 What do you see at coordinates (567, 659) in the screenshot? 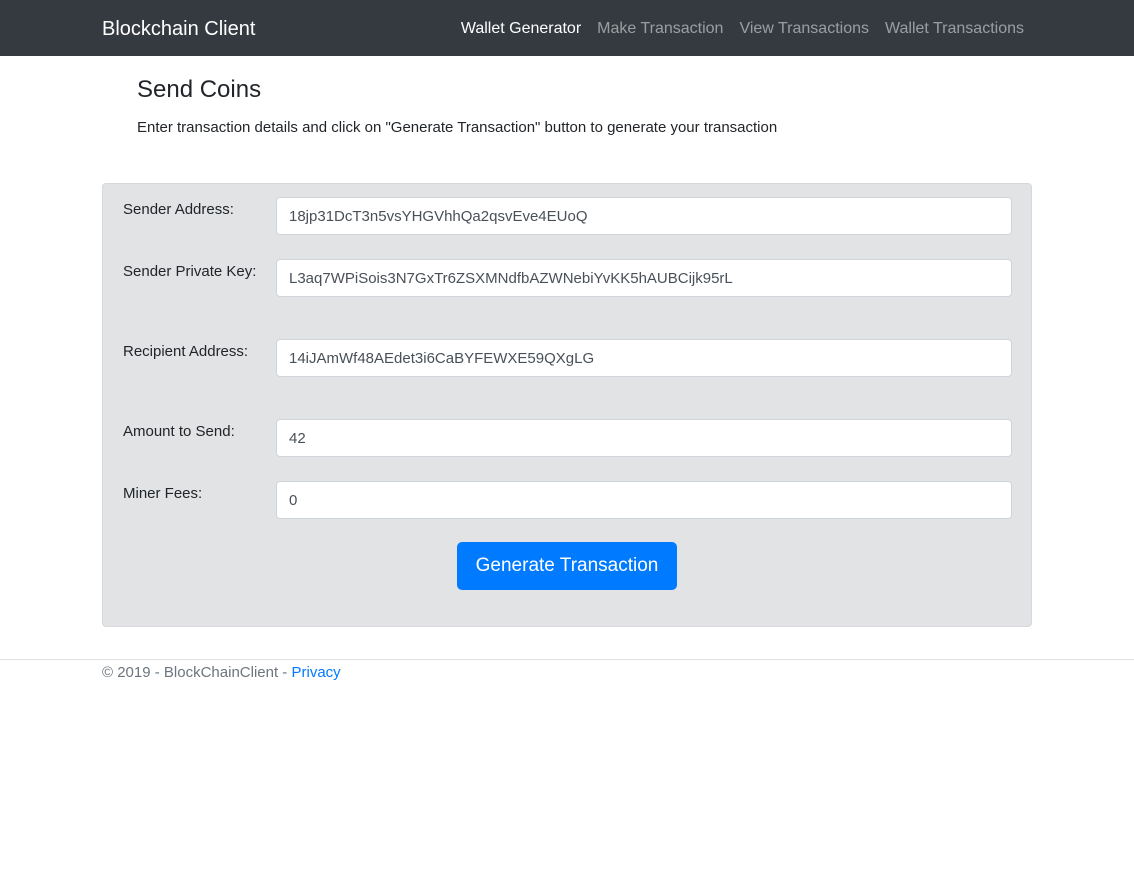
I see `footer-divider` at bounding box center [567, 659].